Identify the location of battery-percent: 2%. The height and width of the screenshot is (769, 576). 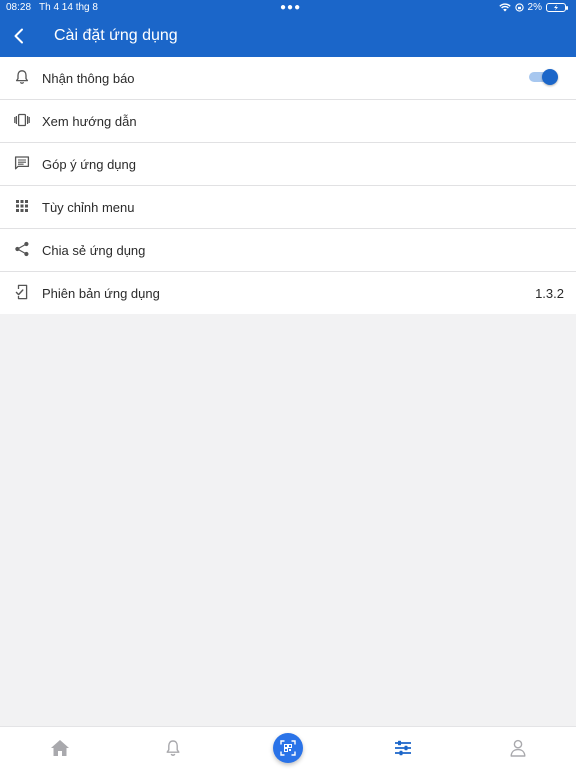
(534, 7).